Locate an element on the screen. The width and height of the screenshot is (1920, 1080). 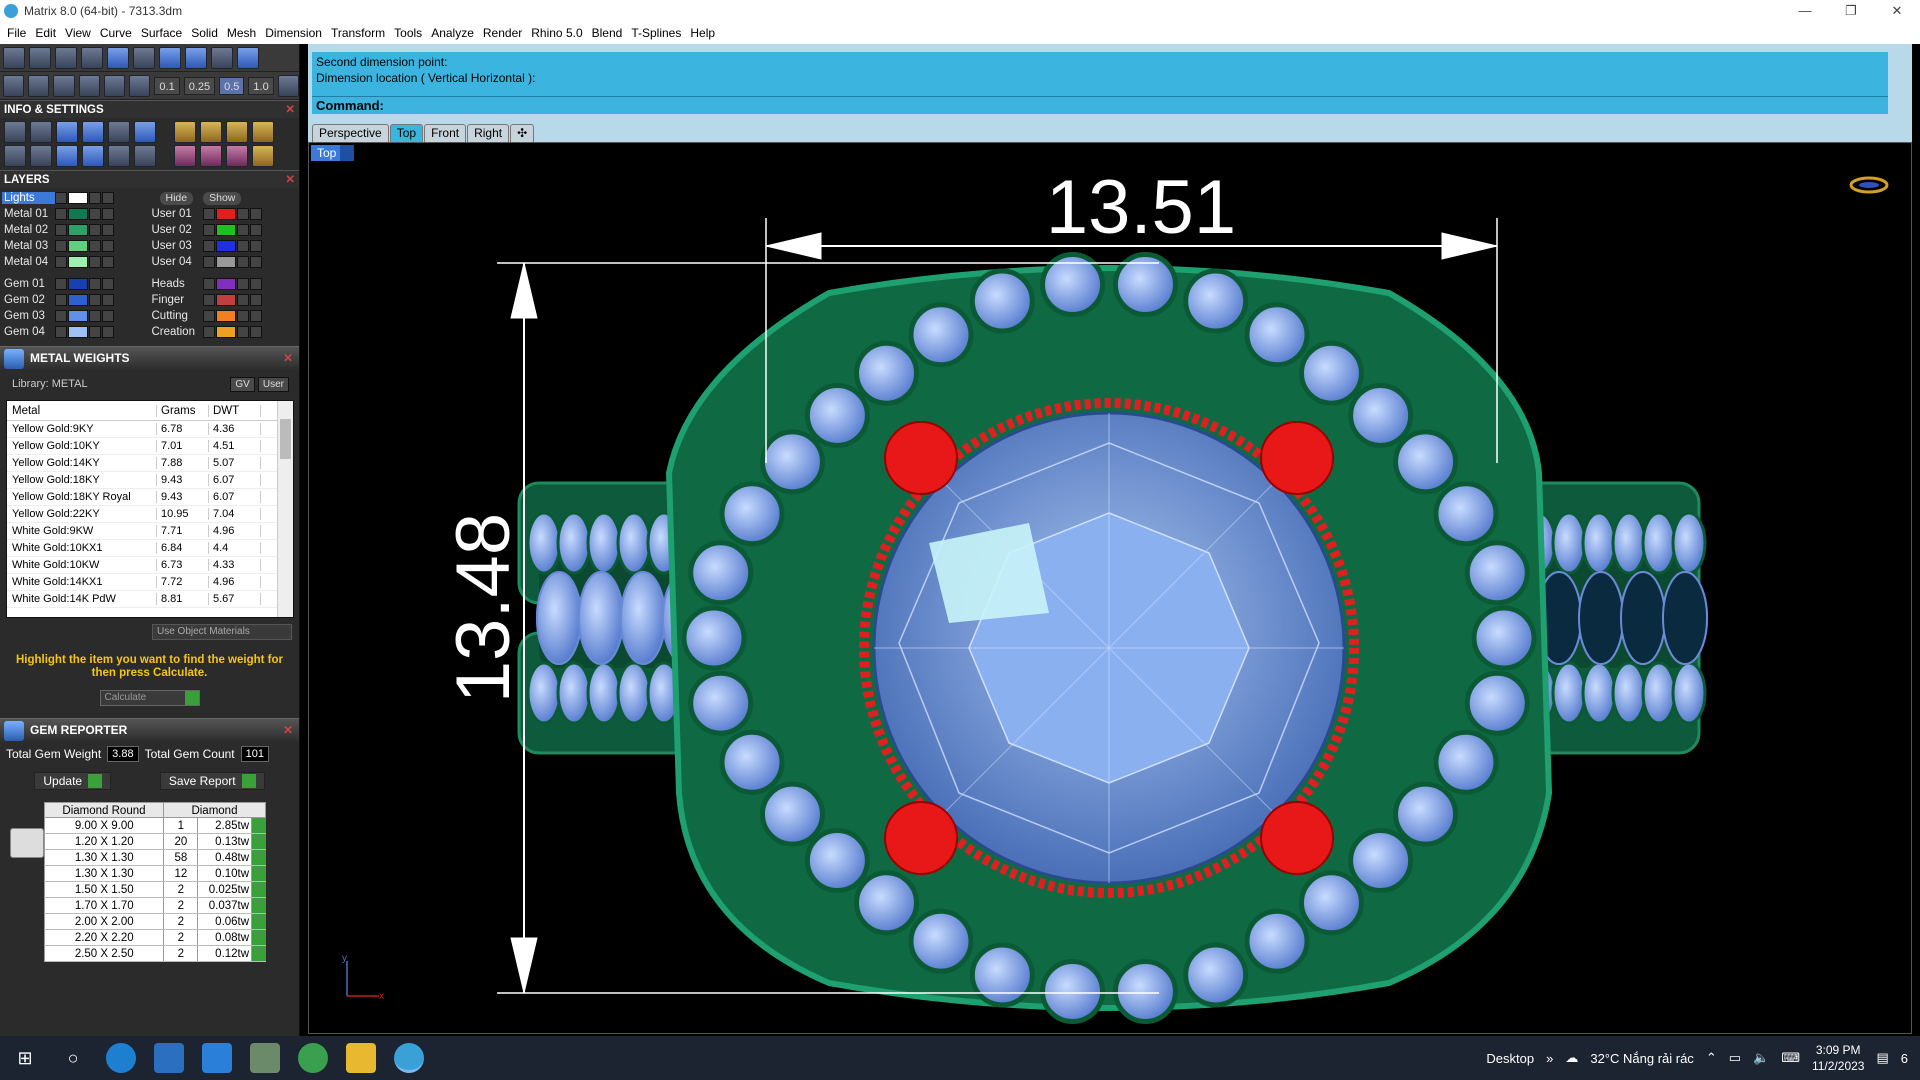
tab-right: Right is located at coordinates (488, 133).